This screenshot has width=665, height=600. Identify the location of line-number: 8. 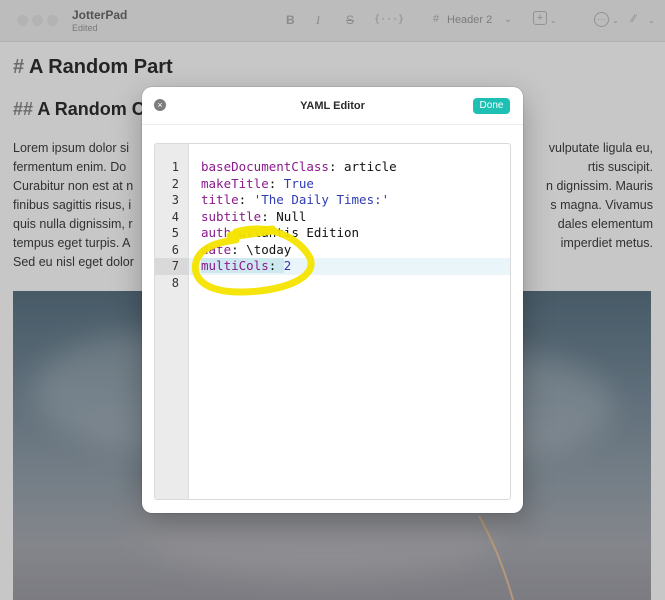
(175, 282).